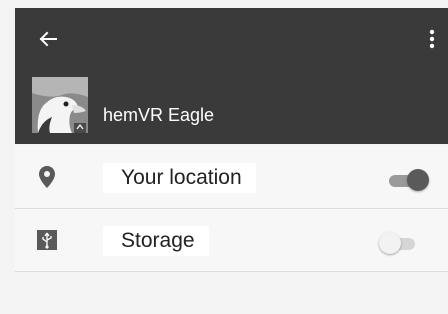 The image size is (448, 314). Describe the element at coordinates (231, 271) in the screenshot. I see `divider` at that location.